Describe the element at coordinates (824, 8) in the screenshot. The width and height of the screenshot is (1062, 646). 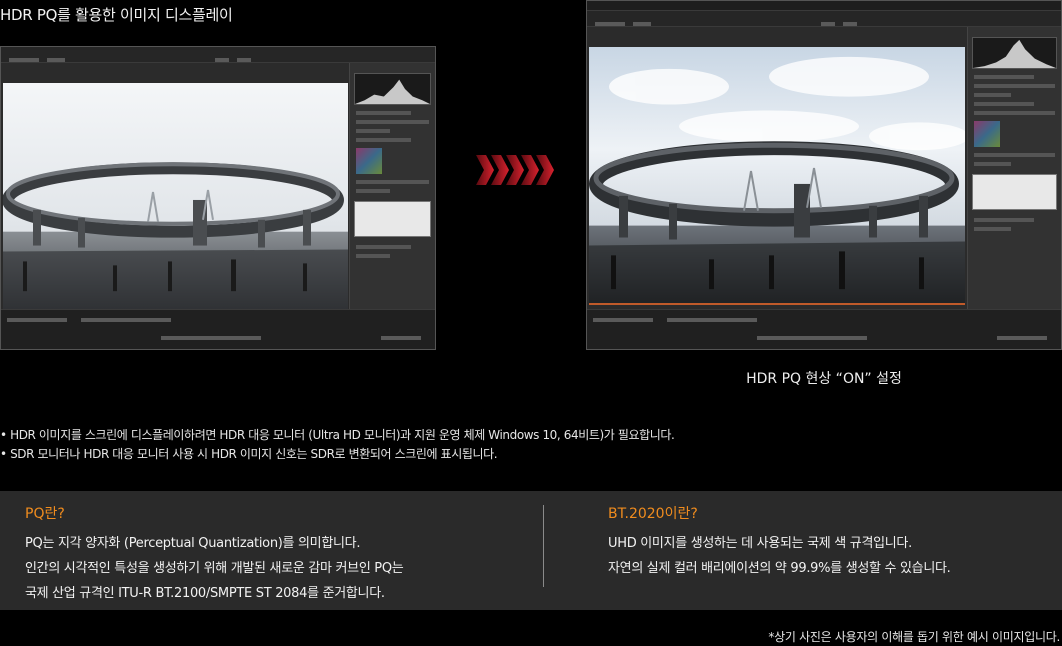
I see `editor-menu-bar` at that location.